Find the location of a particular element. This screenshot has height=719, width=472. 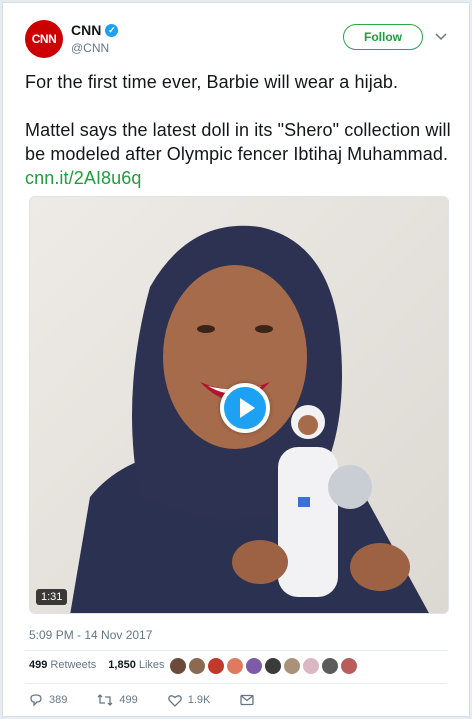

reply-icon is located at coordinates (36, 700).